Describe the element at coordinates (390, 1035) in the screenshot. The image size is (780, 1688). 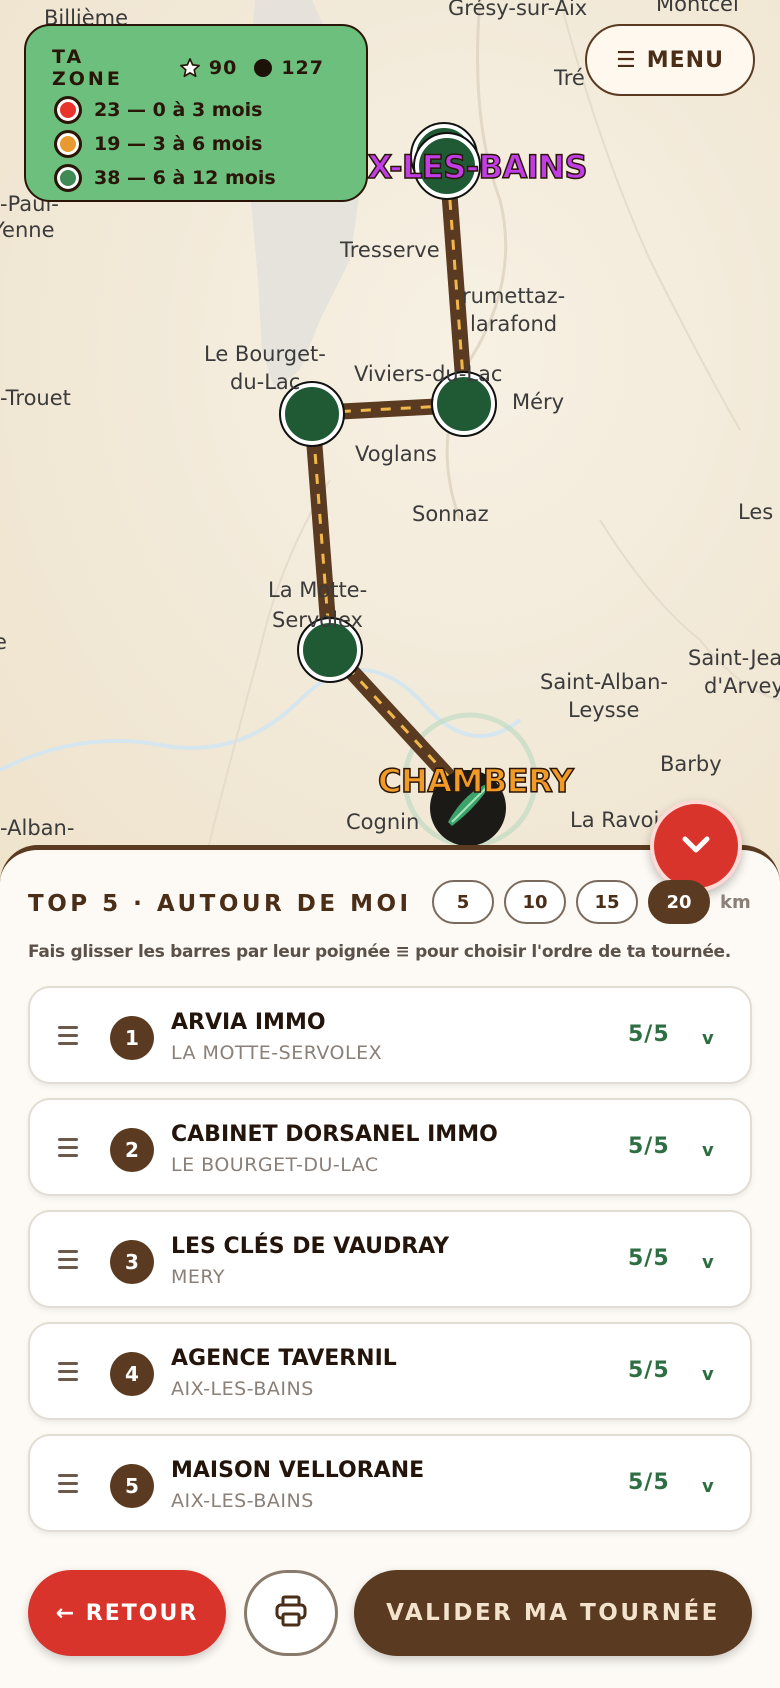
I see `list-item: 1 ARVIA IMMO LA MOTTE-SERVOLEX 5/5 v` at that location.